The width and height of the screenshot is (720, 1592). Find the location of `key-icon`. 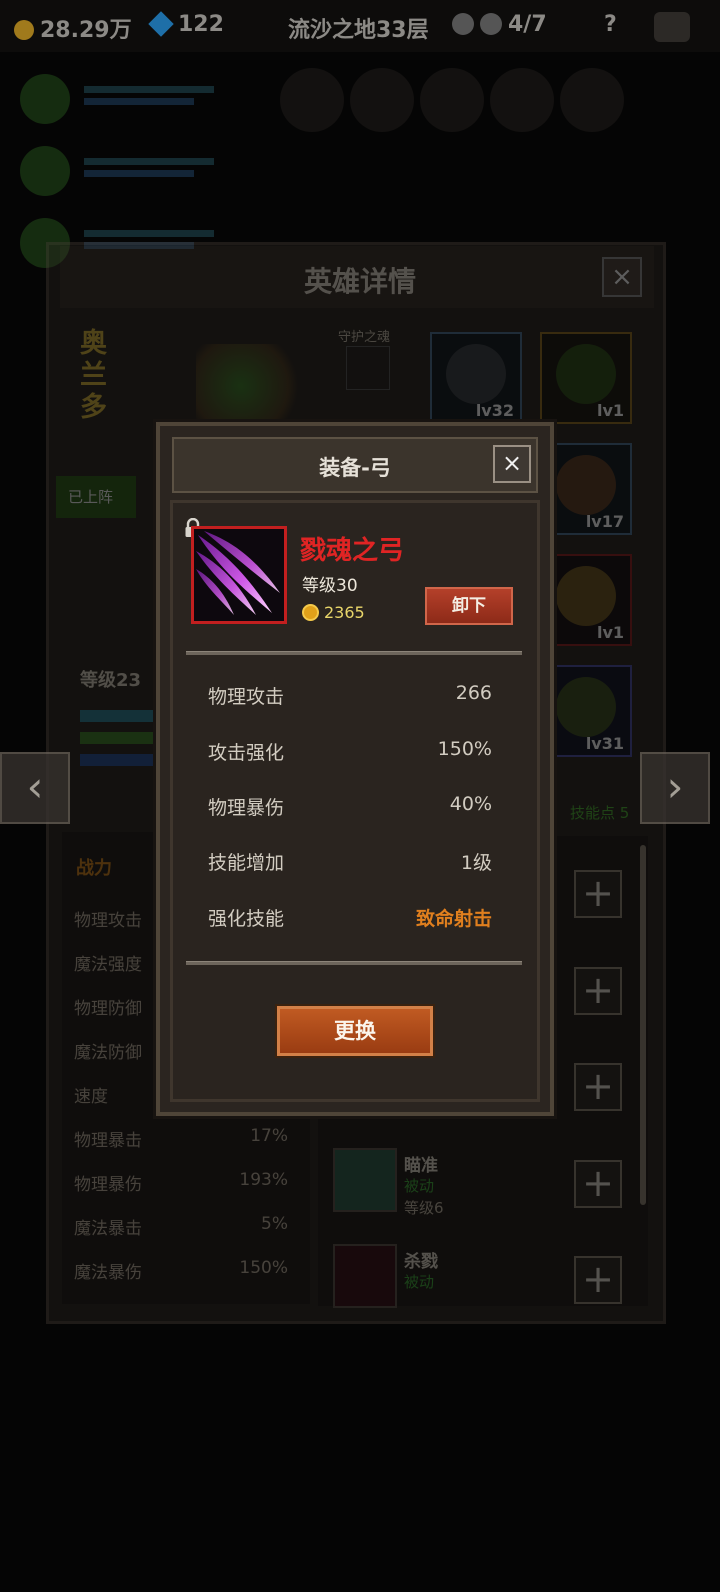

key-icon is located at coordinates (463, 24).